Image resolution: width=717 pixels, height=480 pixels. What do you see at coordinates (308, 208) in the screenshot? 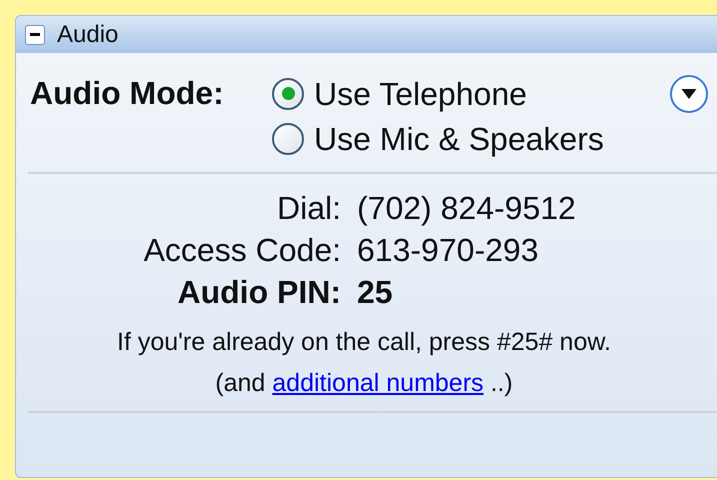
I see `detail-label: Dial:` at bounding box center [308, 208].